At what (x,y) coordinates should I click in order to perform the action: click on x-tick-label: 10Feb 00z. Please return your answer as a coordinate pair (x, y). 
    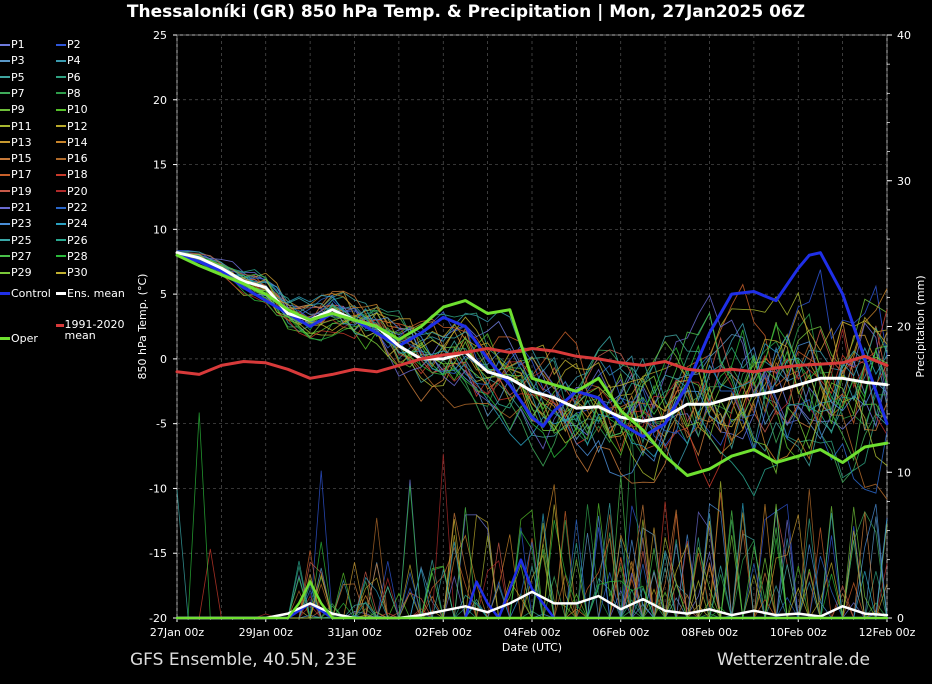
    Looking at the image, I should click on (798, 632).